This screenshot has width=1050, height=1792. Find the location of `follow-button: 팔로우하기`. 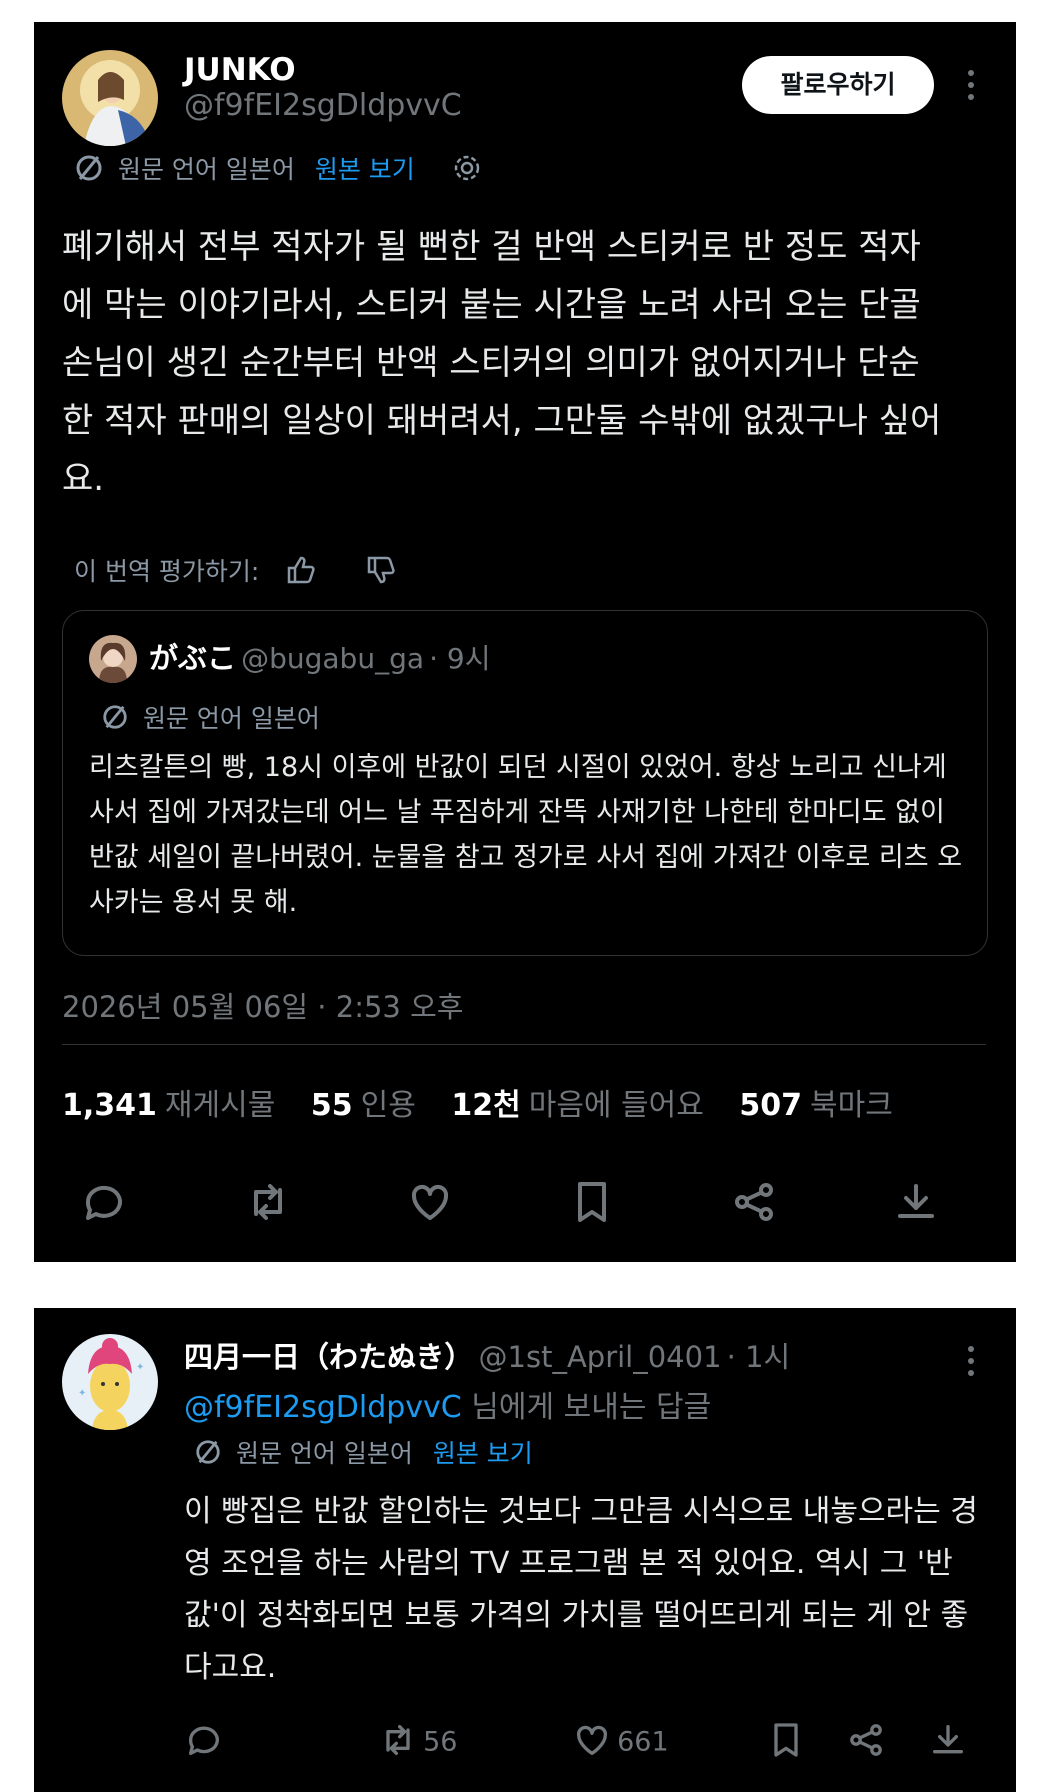

follow-button: 팔로우하기 is located at coordinates (838, 85).